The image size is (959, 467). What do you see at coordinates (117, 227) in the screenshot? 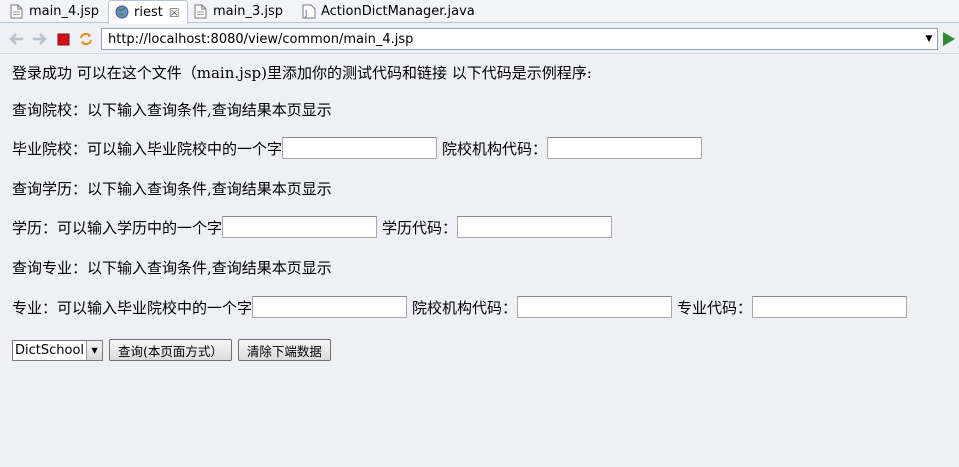
I see `edu-name-label: 学历：可以输入学历中的一个字` at bounding box center [117, 227].